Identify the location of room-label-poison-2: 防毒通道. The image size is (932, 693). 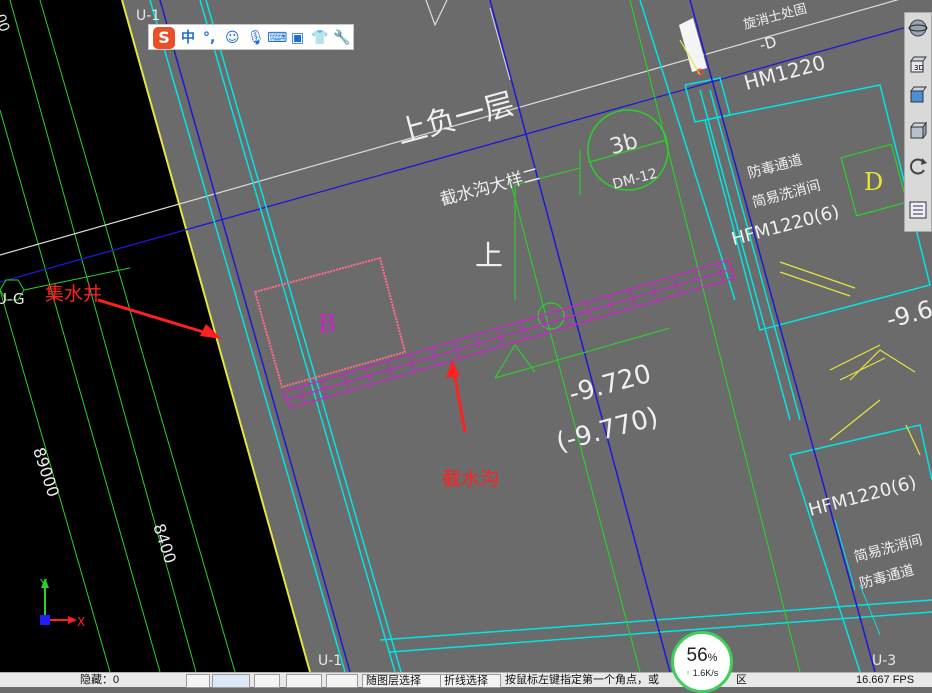
(887, 577).